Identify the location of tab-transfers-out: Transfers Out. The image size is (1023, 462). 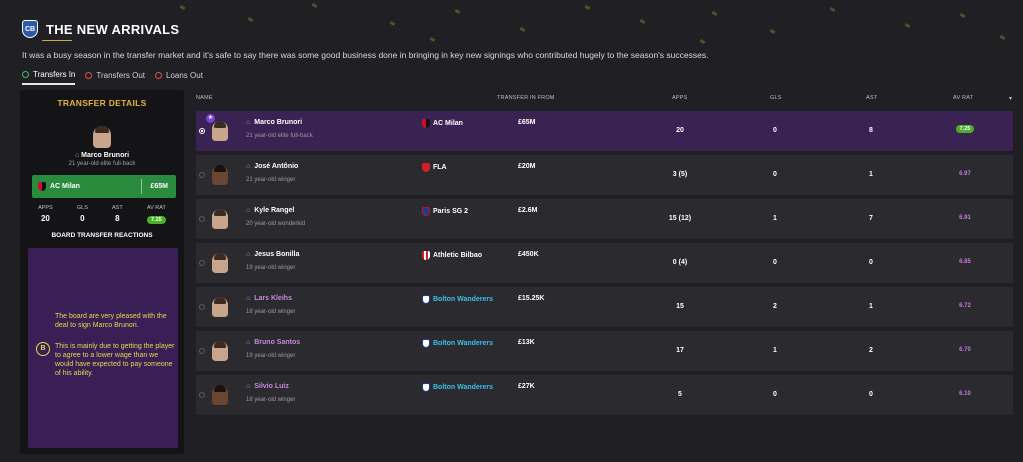
(115, 77).